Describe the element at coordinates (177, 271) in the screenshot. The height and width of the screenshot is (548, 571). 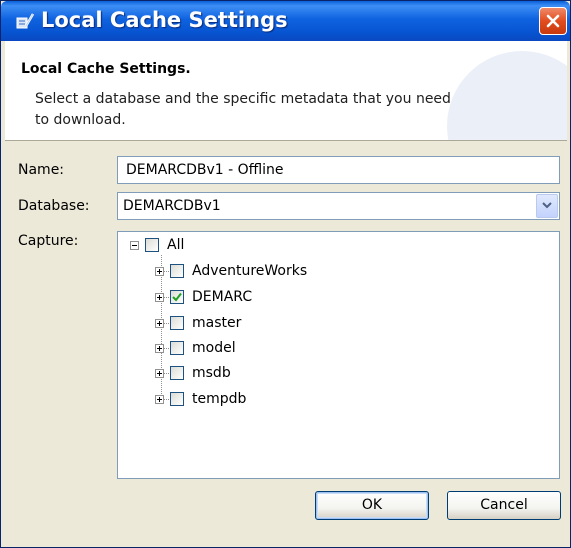
I see `checkbox-adventureworks` at that location.